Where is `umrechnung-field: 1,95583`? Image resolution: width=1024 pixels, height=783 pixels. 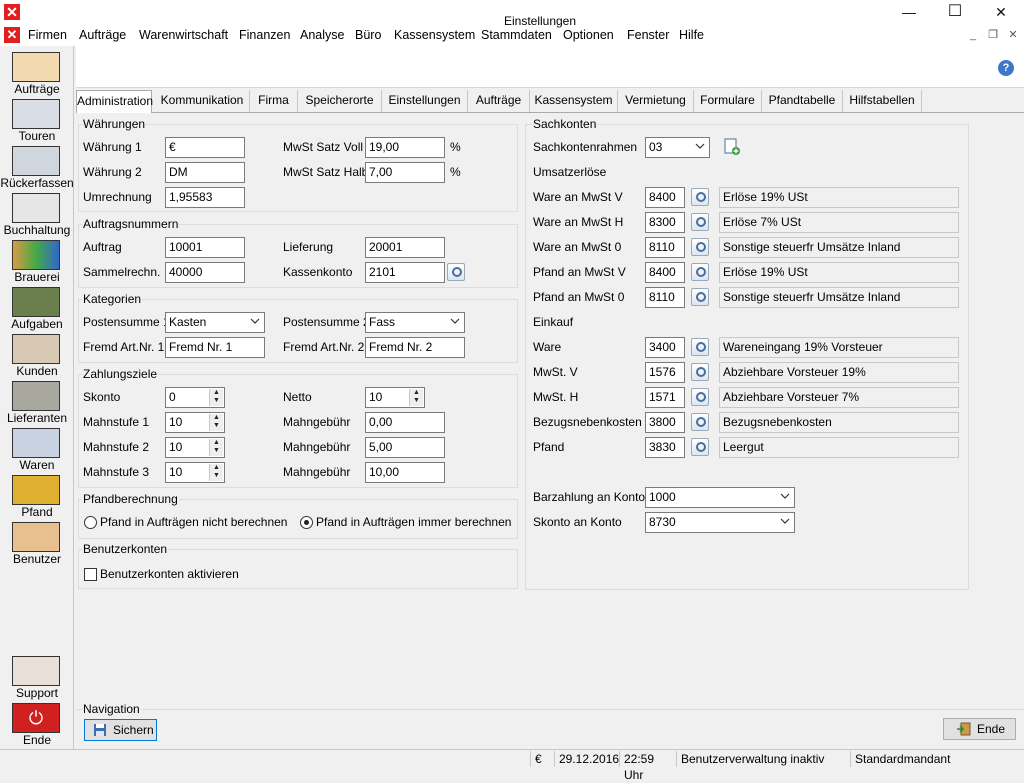
umrechnung-field: 1,95583 is located at coordinates (205, 197).